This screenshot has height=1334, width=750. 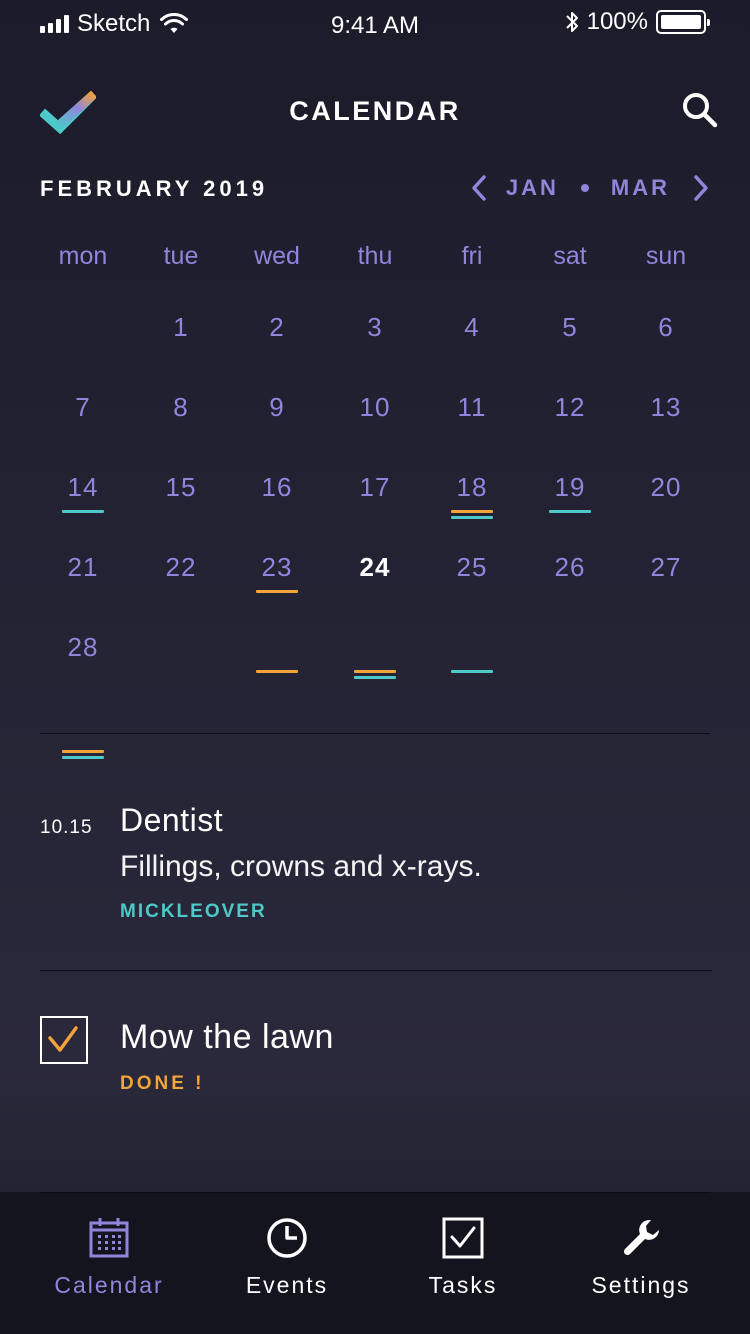 I want to click on weekday-label: thu, so click(x=375, y=256).